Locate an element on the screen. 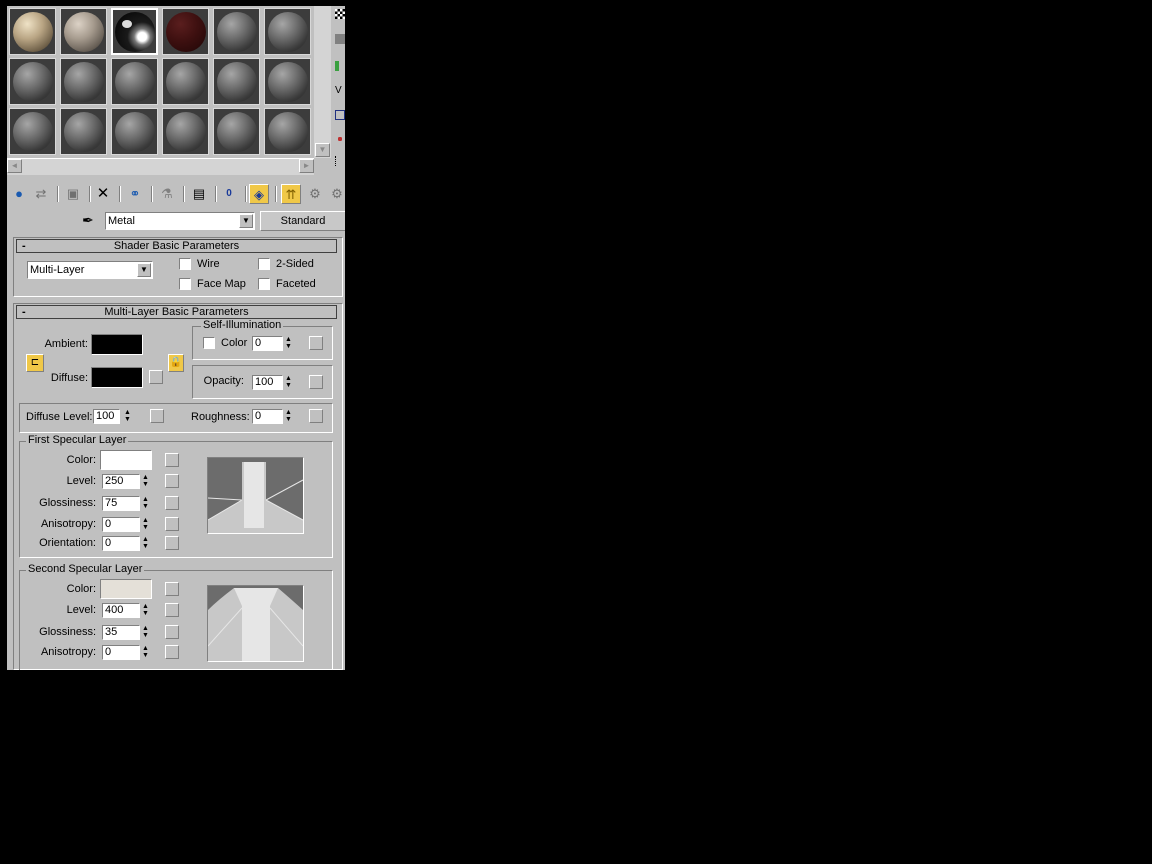  second-spec-glossiness-spinner: ▲ ▼ is located at coordinates (145, 632).